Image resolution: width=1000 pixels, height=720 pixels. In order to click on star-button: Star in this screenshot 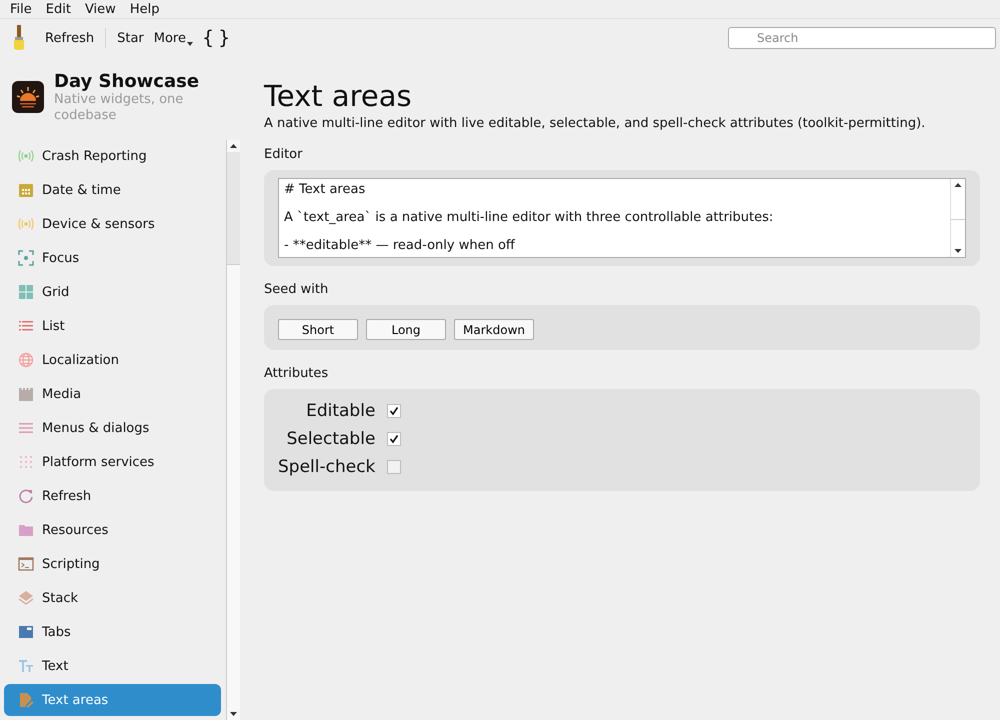, I will do `click(130, 38)`.